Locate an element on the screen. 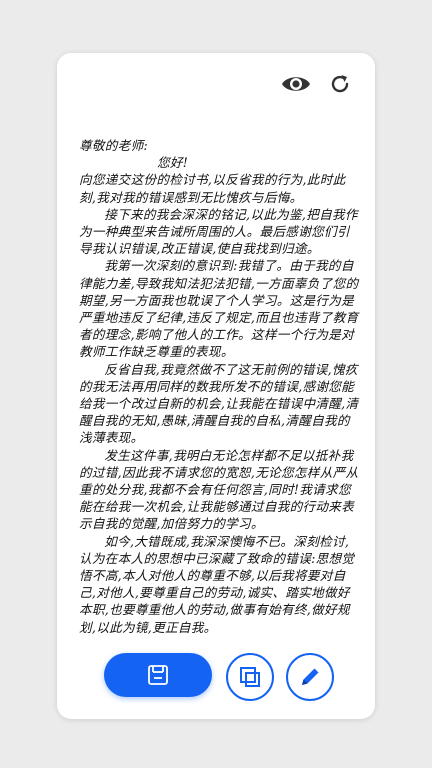 The width and height of the screenshot is (432, 768). pencil-icon is located at coordinates (310, 676).